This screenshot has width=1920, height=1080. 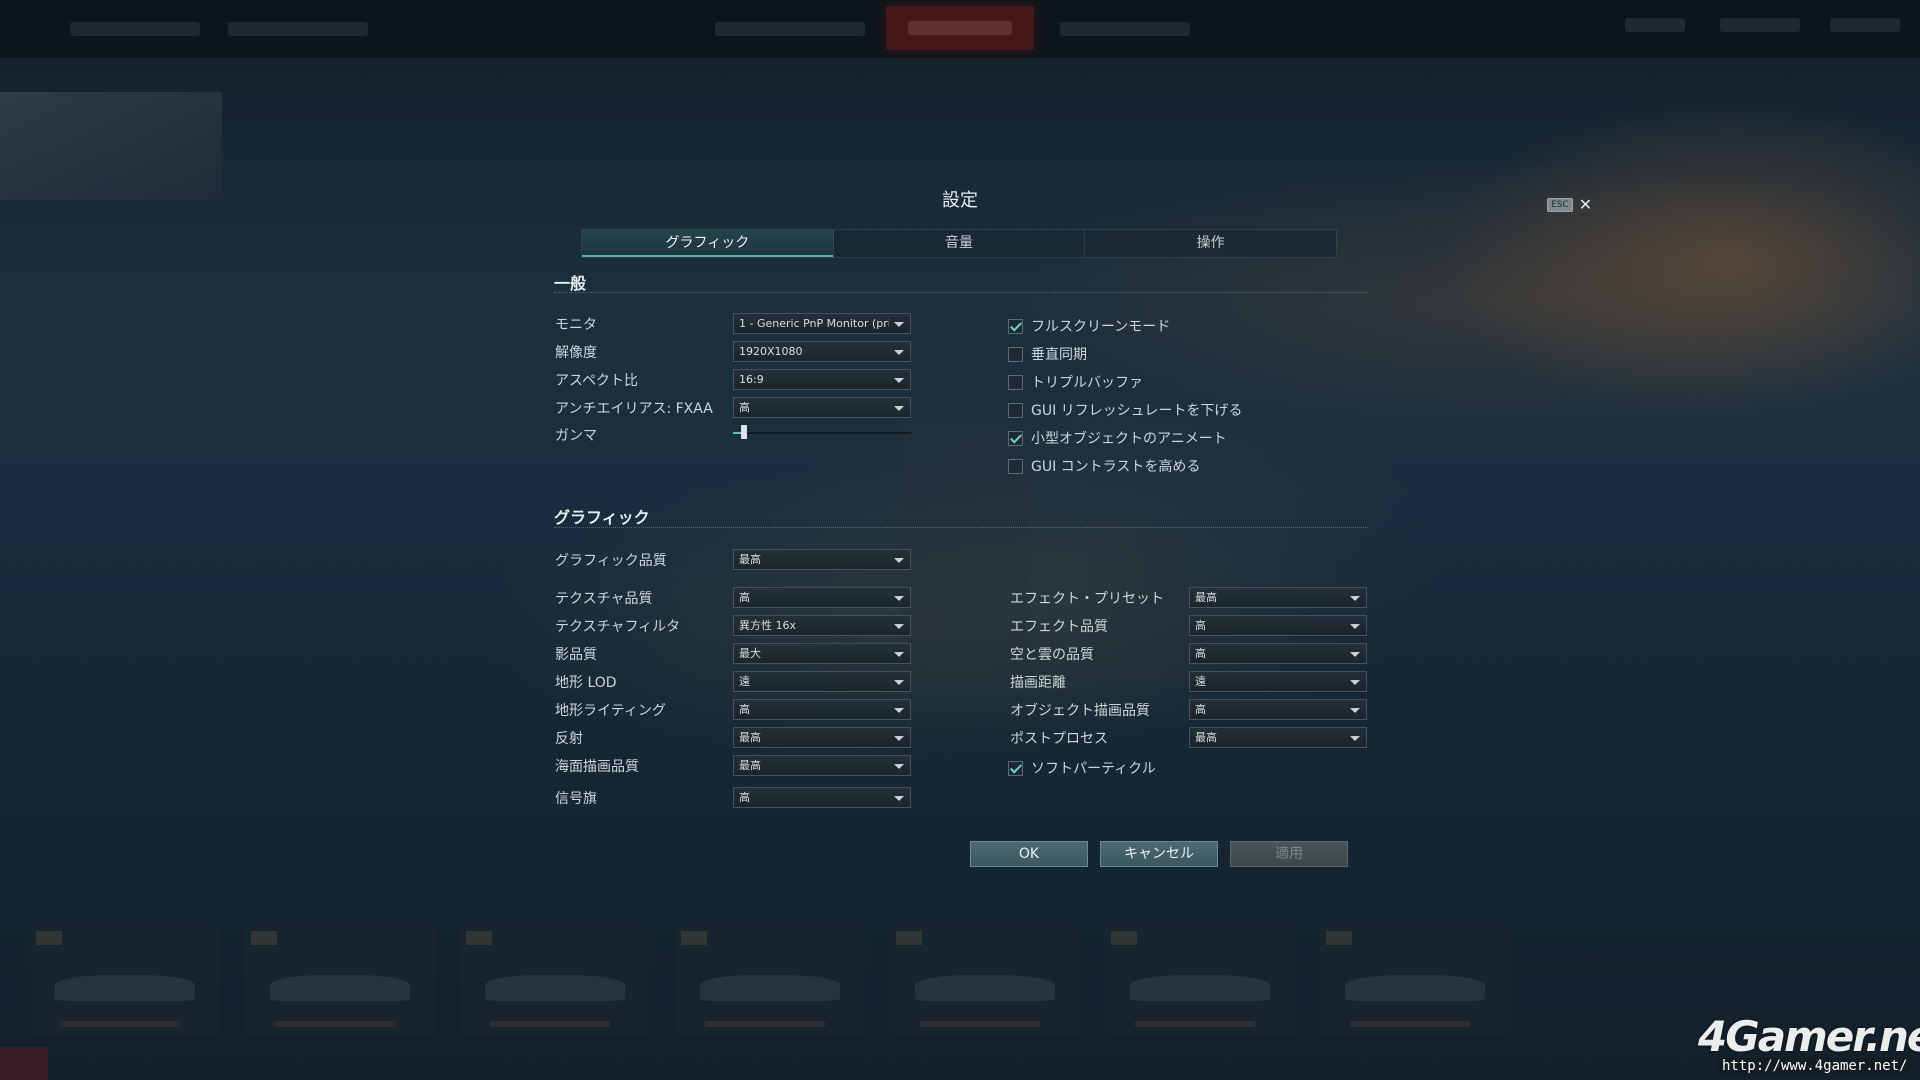 I want to click on checkbox-label: GUI リフレッシュレートを下げる, so click(x=1137, y=411).